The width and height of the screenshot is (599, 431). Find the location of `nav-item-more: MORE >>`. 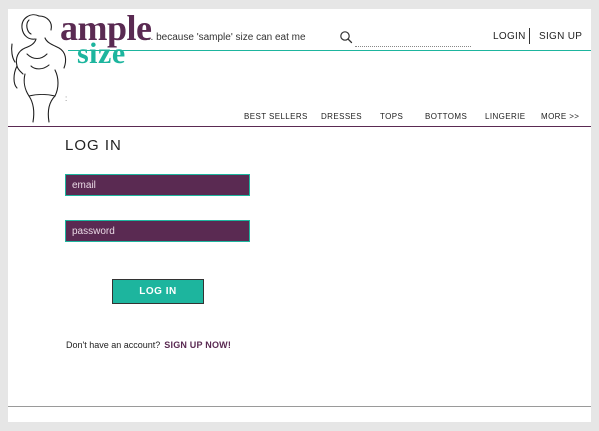

nav-item-more: MORE >> is located at coordinates (560, 116).